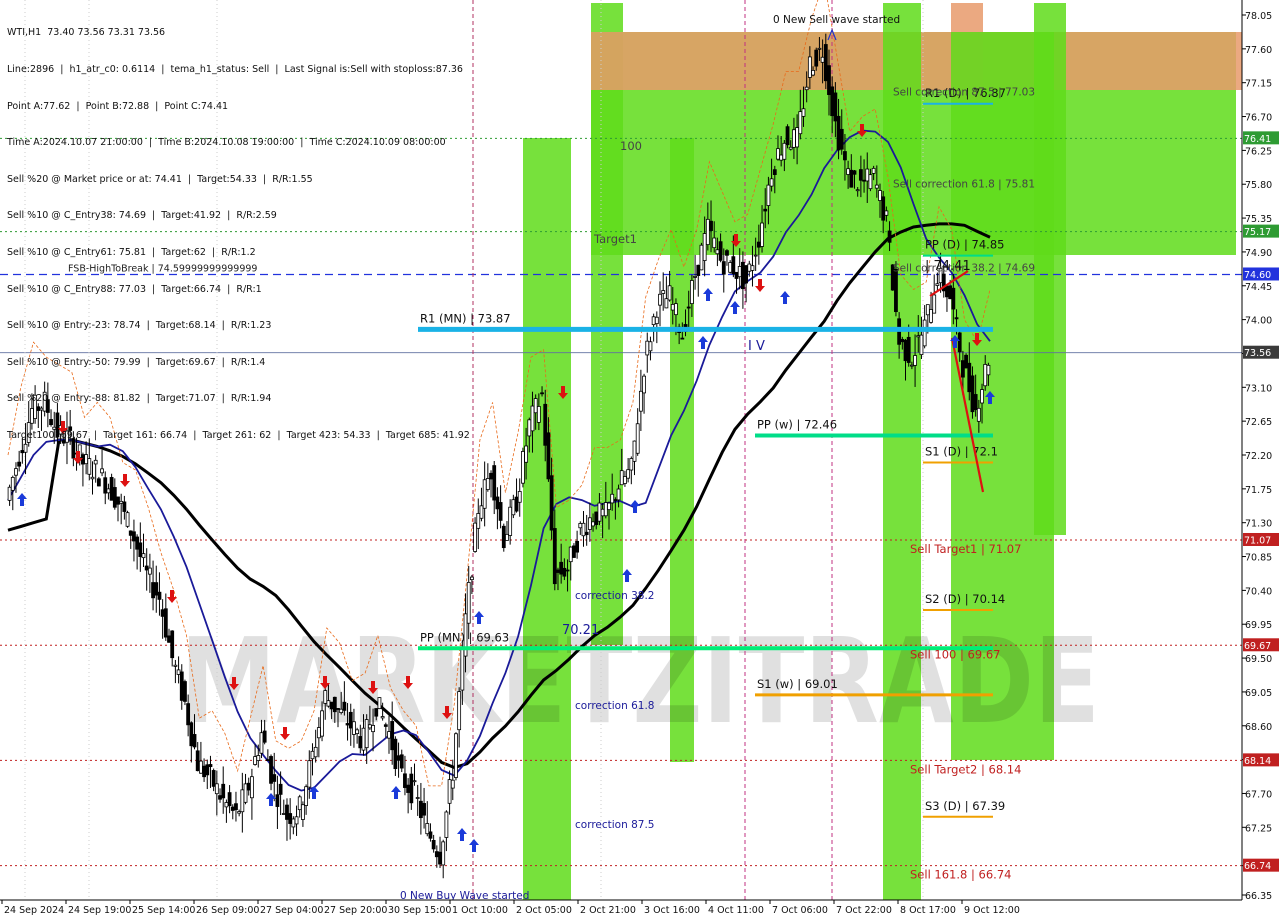 The width and height of the screenshot is (1280, 920). What do you see at coordinates (355, 910) in the screenshot?
I see `x-tick-label: 27 Sep 20:00` at bounding box center [355, 910].